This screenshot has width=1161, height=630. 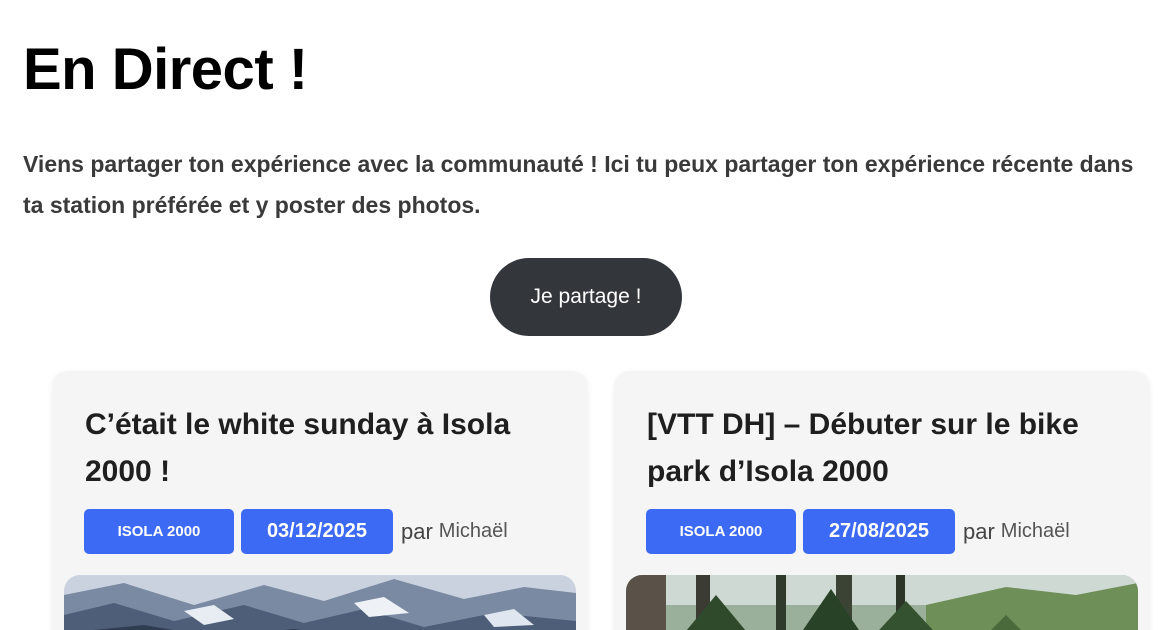 What do you see at coordinates (165, 69) in the screenshot?
I see `page-title: En Direct !` at bounding box center [165, 69].